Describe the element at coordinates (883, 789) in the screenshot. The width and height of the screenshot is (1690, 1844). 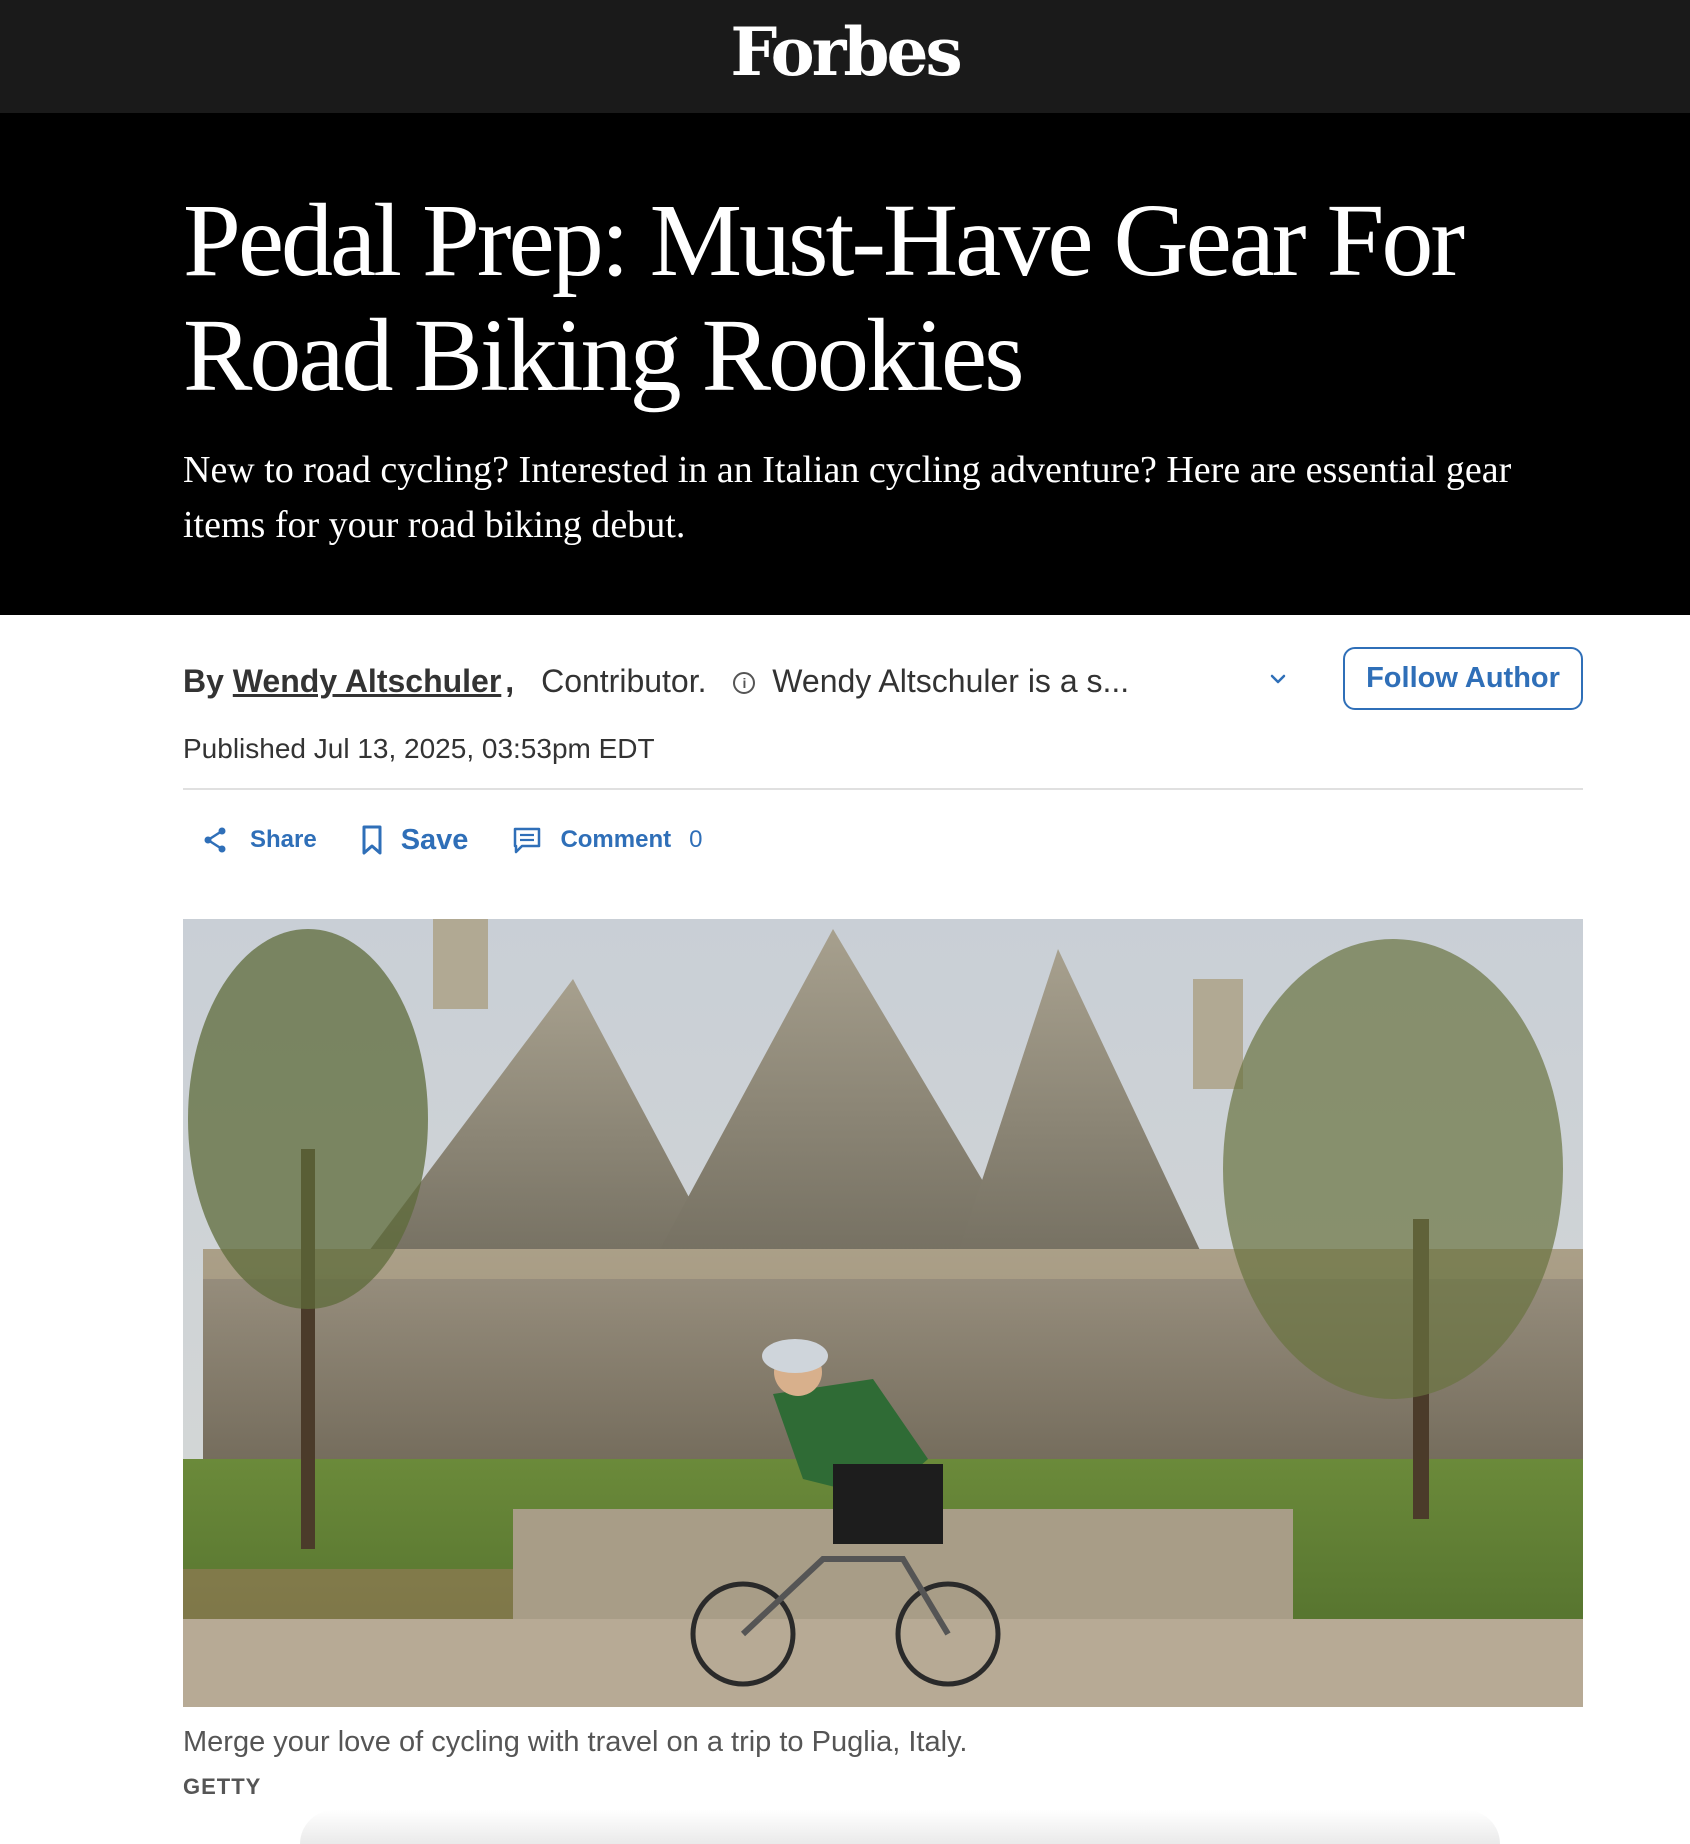
I see `divider` at that location.